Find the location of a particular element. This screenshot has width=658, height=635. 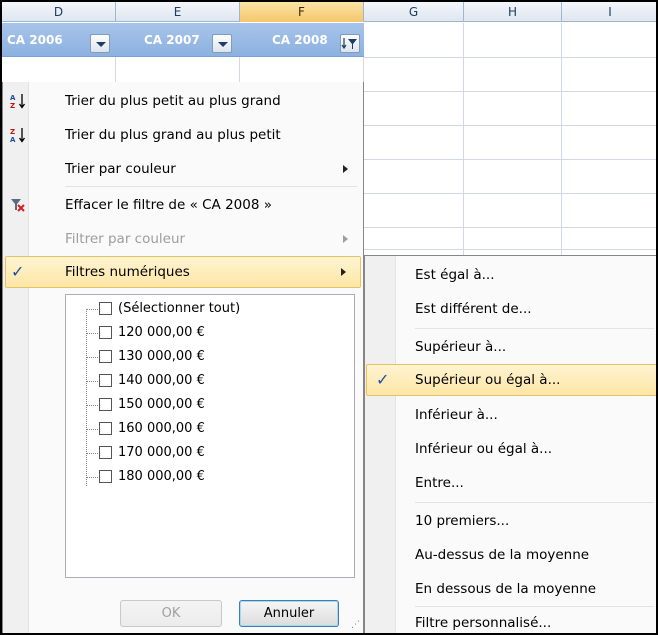

resize-grip-icon: ⋰ is located at coordinates (355, 625).